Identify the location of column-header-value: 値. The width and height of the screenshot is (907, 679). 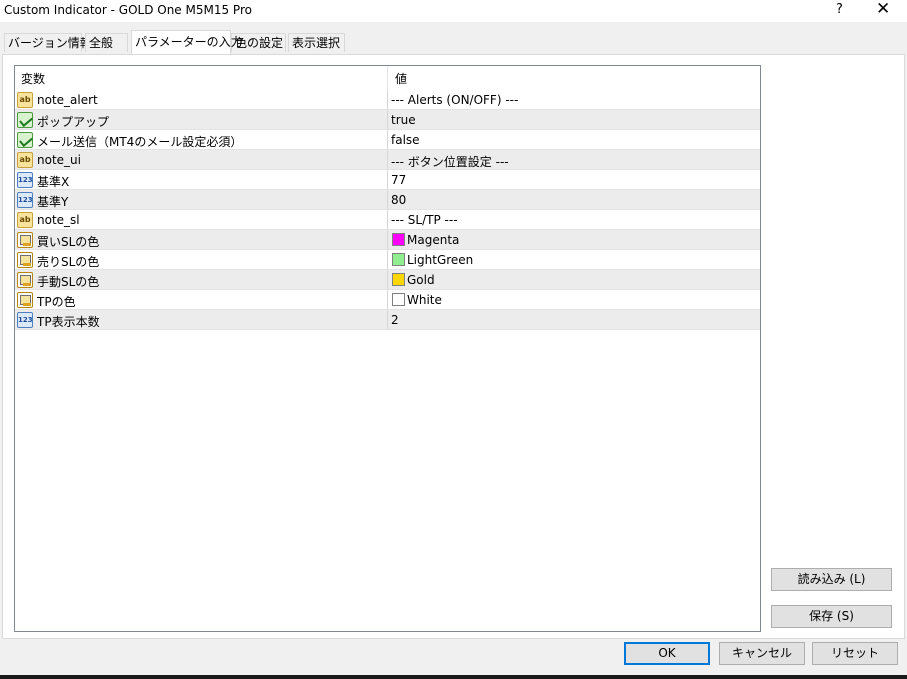
(401, 78).